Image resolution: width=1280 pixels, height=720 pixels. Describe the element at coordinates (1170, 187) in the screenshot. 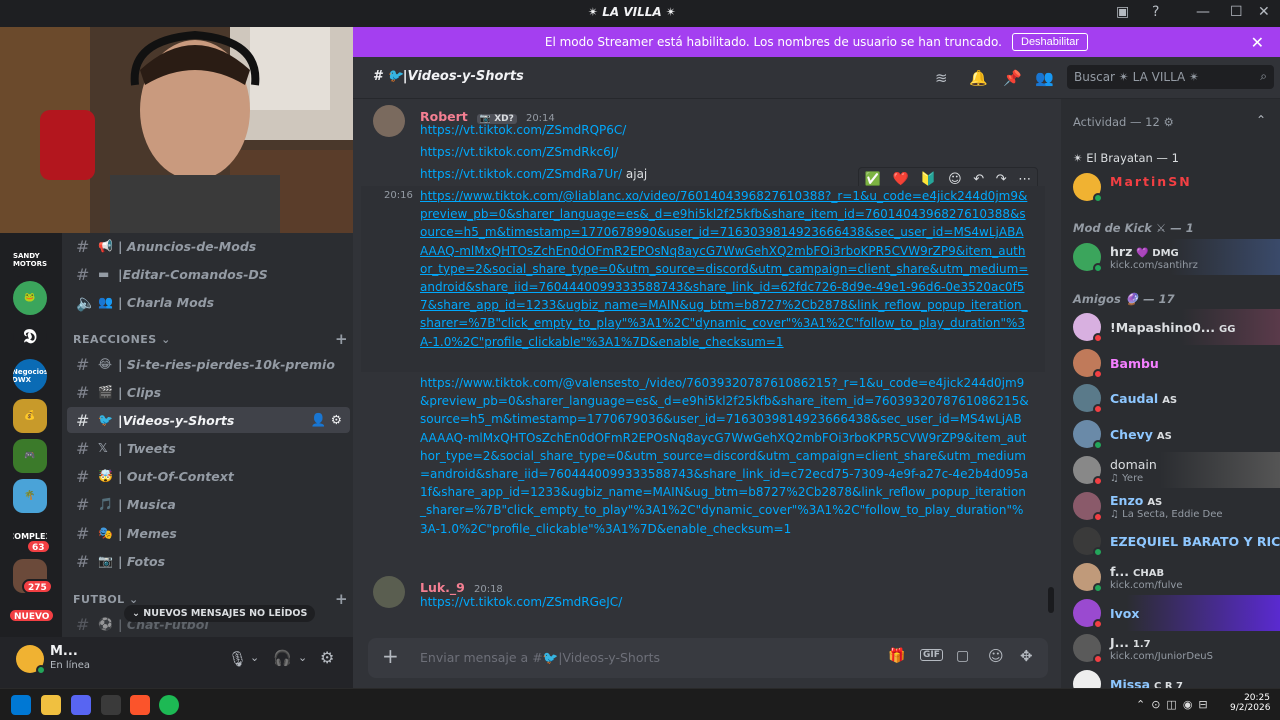

I see `member-row: MartinSN` at that location.